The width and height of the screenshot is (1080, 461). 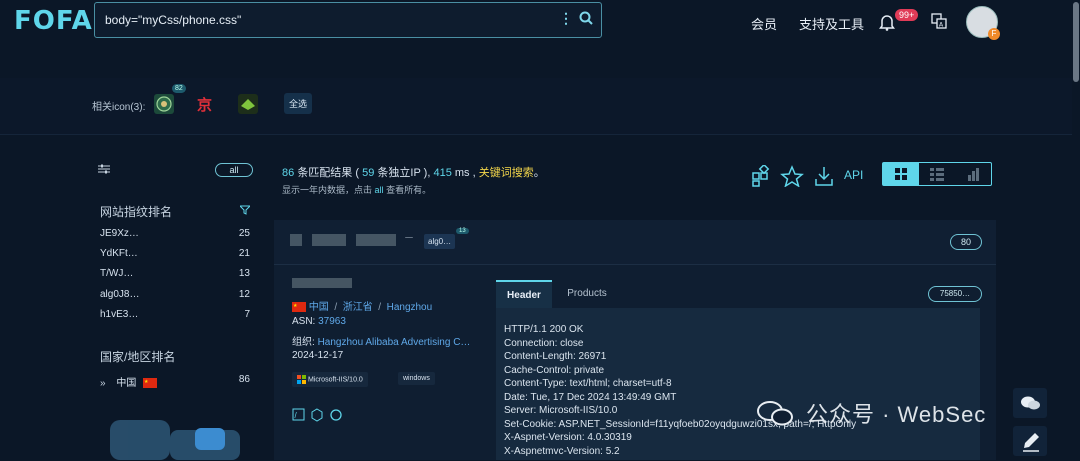 I want to click on refresh-icon, so click(x=336, y=415).